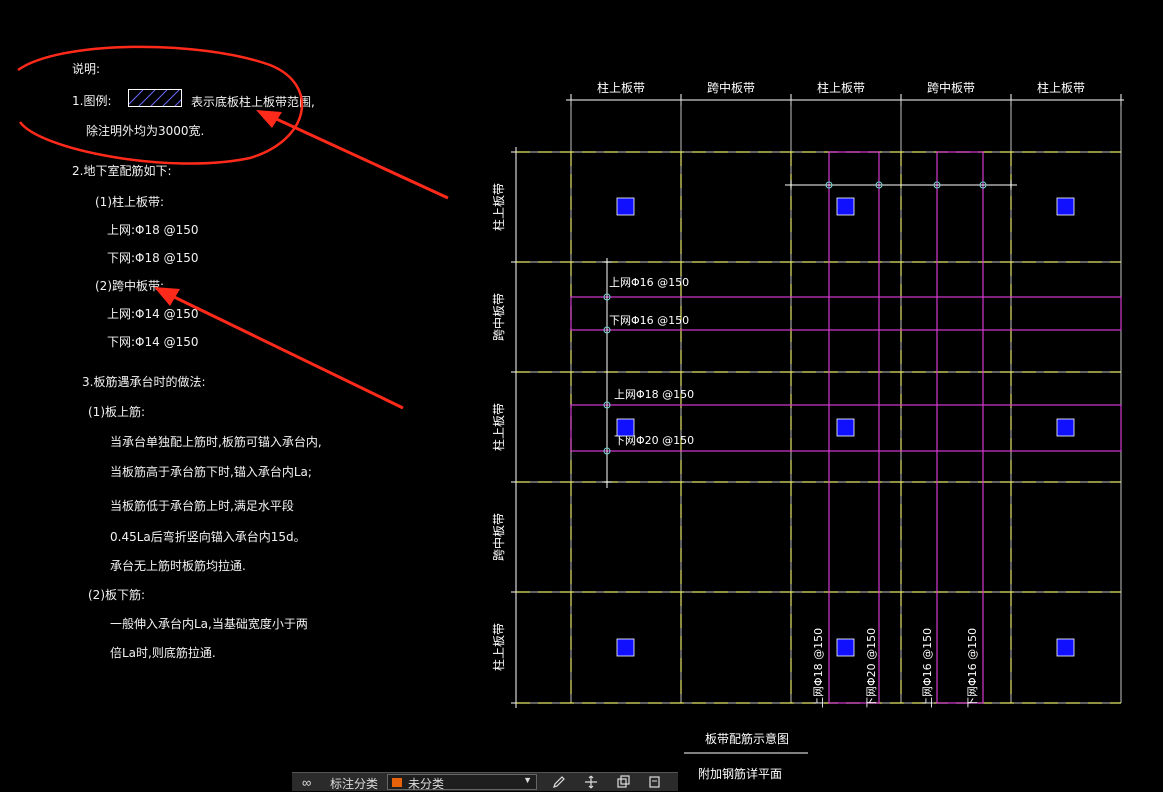 Image resolution: width=1163 pixels, height=792 pixels. I want to click on category-dropdown: 未分类 ▼, so click(462, 782).